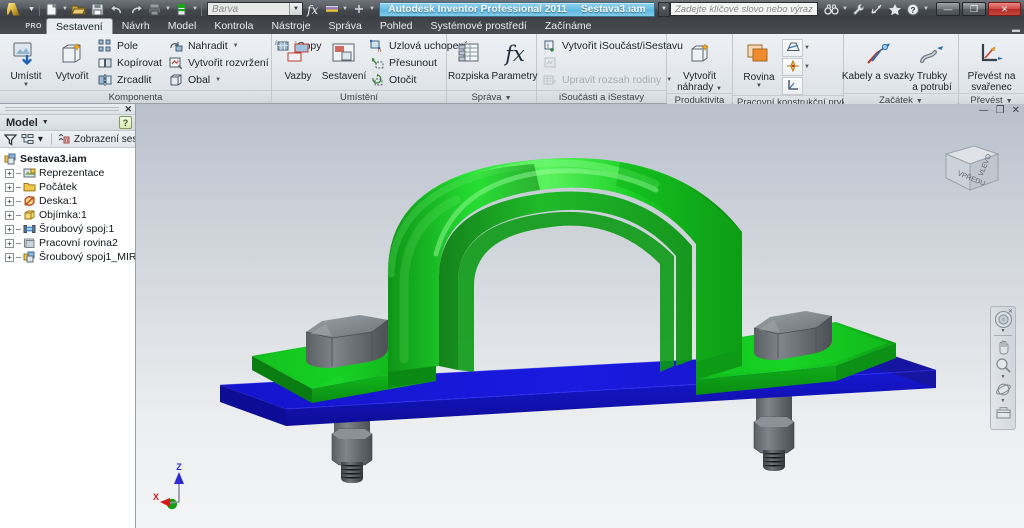 This screenshot has width=1024, height=528. Describe the element at coordinates (611, 45) in the screenshot. I see `create-ipart-button: i Vytvořit iSoučást/iSestavu` at that location.